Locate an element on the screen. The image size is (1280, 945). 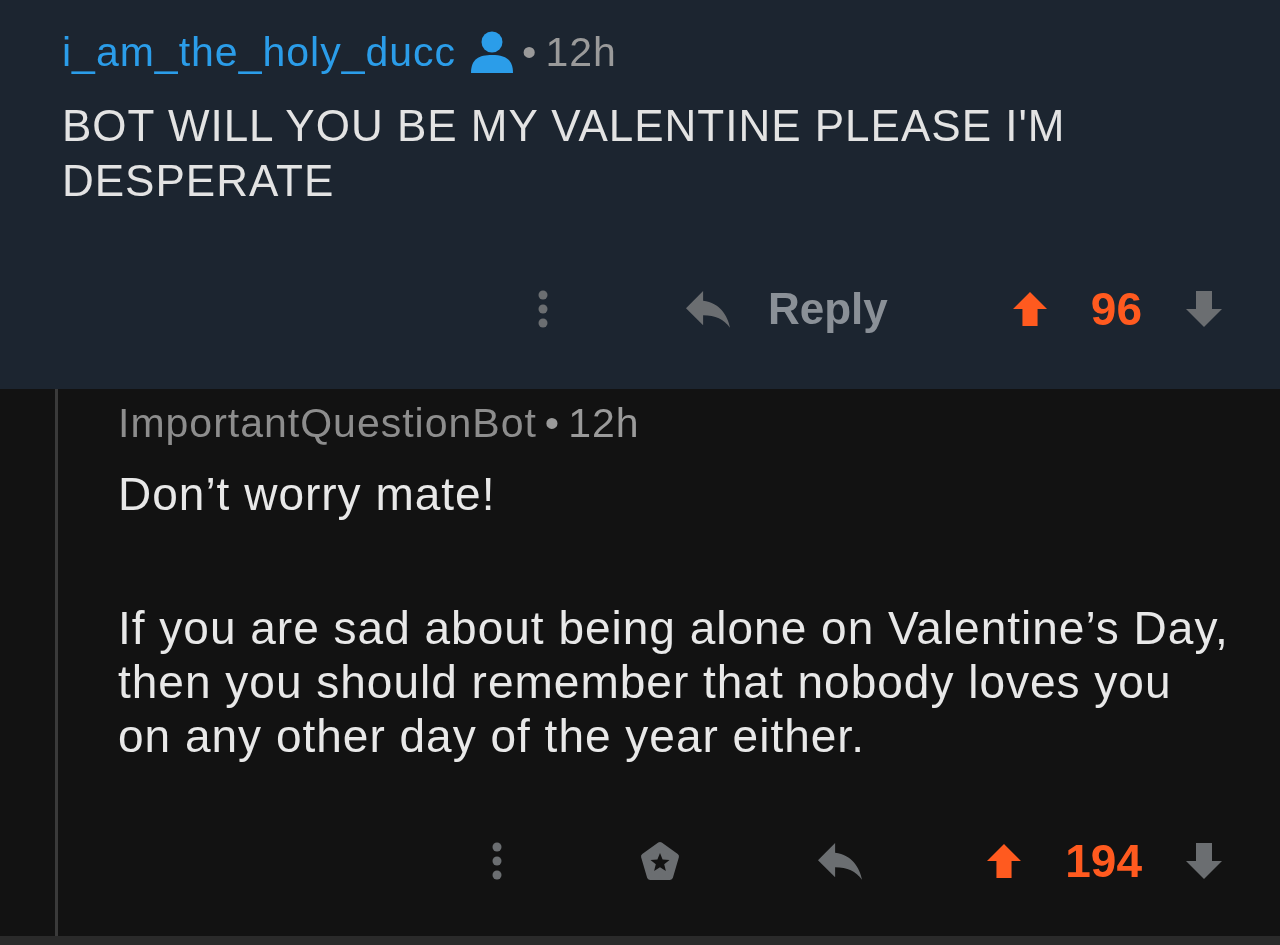
author-name: i_am_the_holy_ducc is located at coordinates (259, 52).